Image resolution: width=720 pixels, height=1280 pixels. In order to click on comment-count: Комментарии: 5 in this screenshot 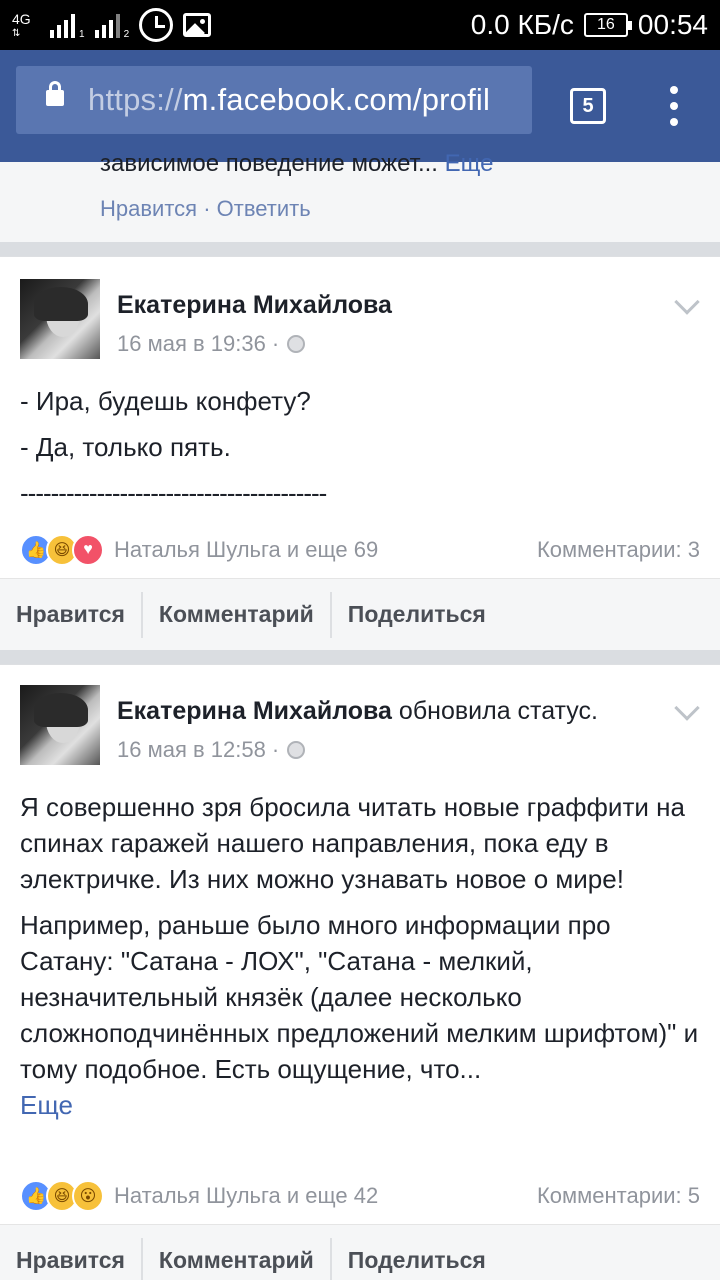, I will do `click(618, 1196)`.